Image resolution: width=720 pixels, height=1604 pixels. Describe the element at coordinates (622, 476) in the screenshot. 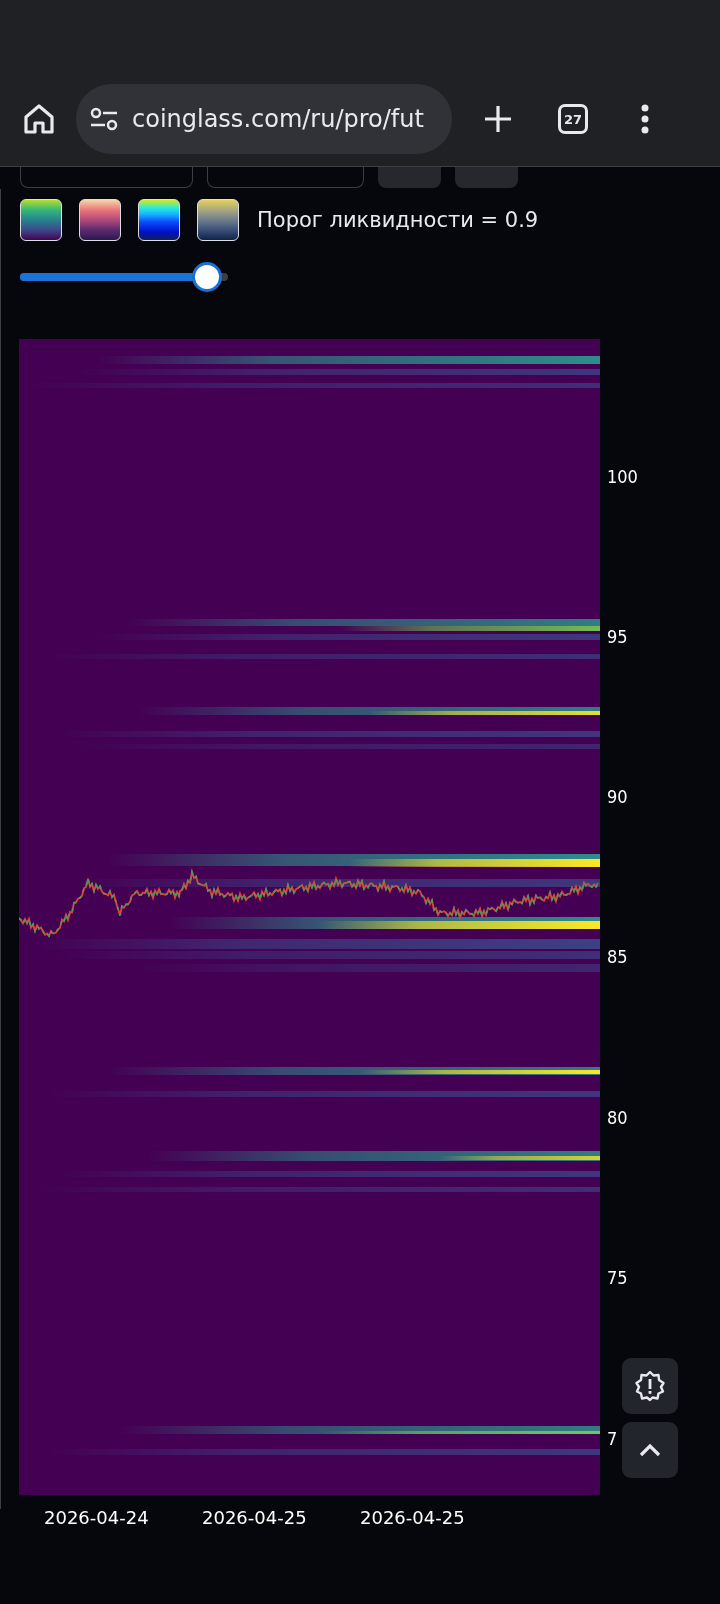

I see `axis-label: 100` at that location.